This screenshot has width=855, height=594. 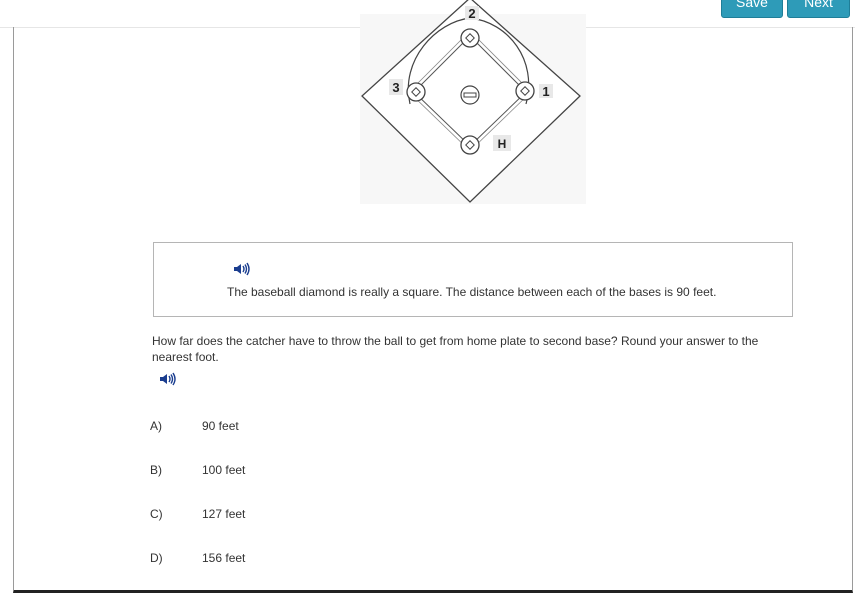 What do you see at coordinates (818, 9) in the screenshot?
I see `next-button: Next` at bounding box center [818, 9].